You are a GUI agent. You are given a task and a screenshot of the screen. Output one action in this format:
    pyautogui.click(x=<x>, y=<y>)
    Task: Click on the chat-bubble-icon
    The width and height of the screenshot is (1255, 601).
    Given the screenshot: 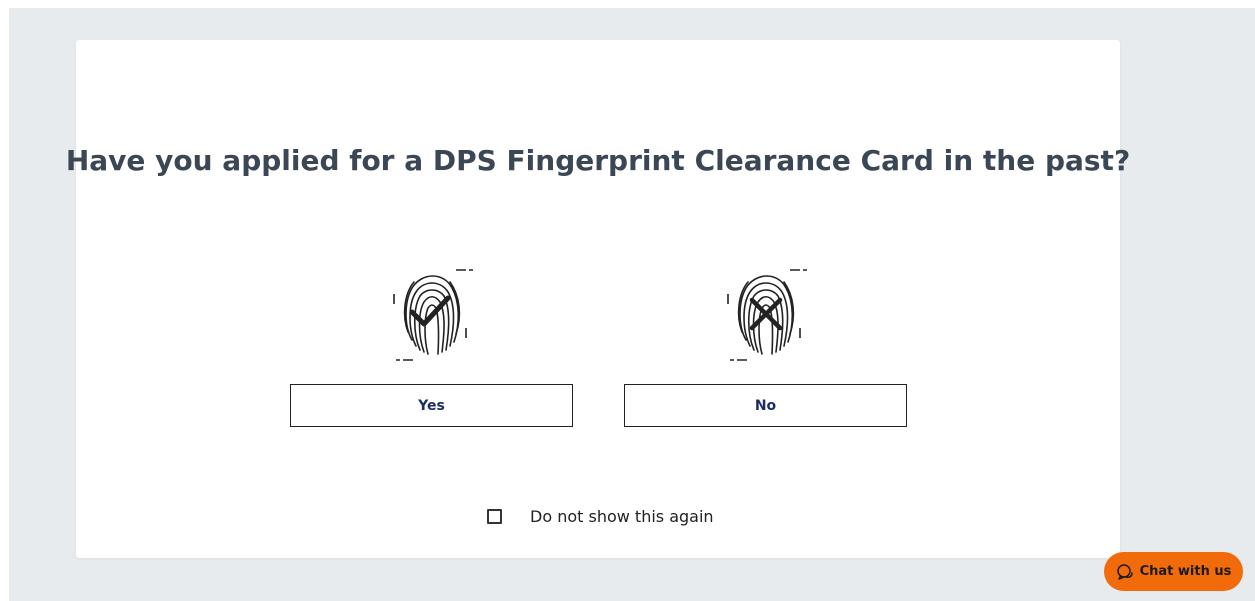 What is the action you would take?
    pyautogui.click(x=1124, y=571)
    